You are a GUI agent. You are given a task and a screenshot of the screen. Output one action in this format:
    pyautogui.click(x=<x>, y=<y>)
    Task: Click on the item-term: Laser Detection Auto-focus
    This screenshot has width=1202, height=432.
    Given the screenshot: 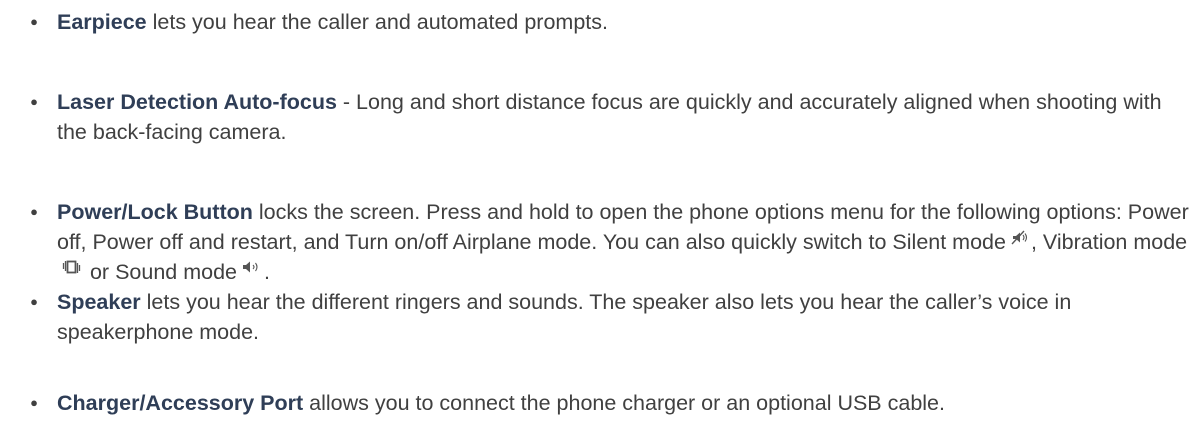 What is the action you would take?
    pyautogui.click(x=197, y=102)
    